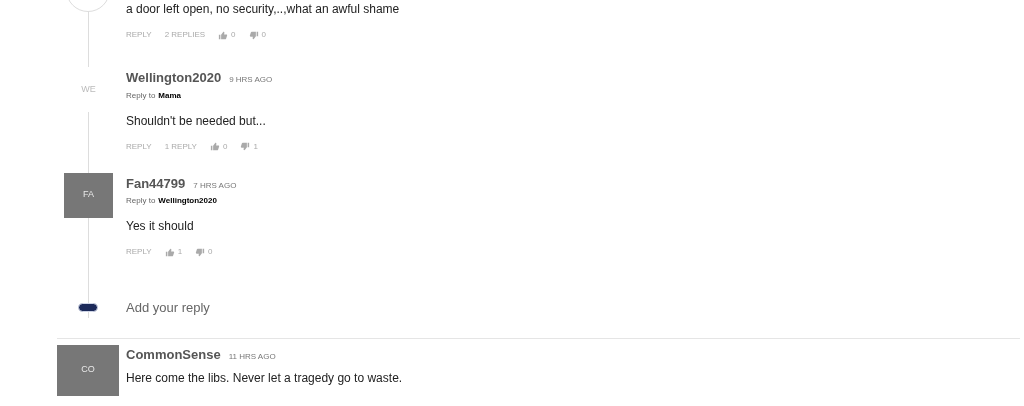 This screenshot has height=406, width=1024. What do you see at coordinates (326, 308) in the screenshot?
I see `reply-input: Add your reply` at bounding box center [326, 308].